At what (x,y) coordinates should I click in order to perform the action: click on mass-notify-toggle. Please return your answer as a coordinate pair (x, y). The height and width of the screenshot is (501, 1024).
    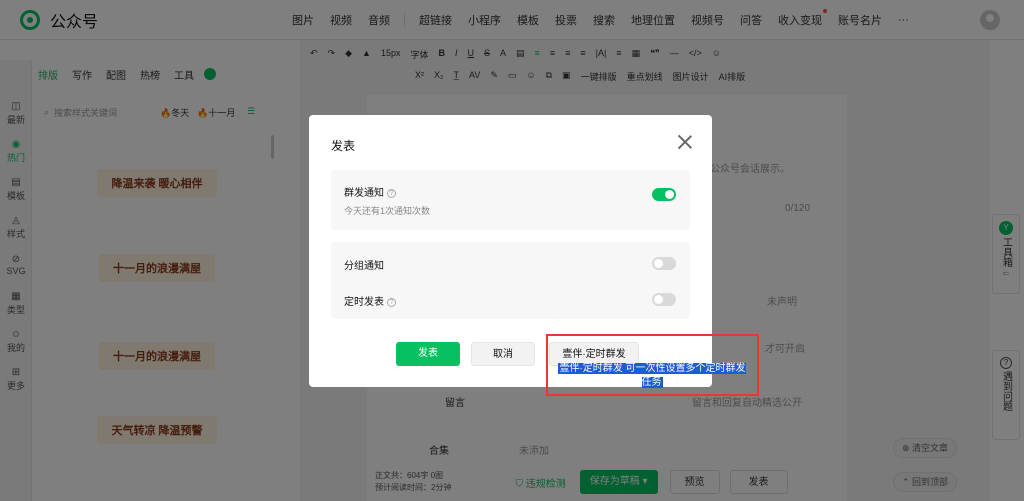
    Looking at the image, I should click on (664, 194).